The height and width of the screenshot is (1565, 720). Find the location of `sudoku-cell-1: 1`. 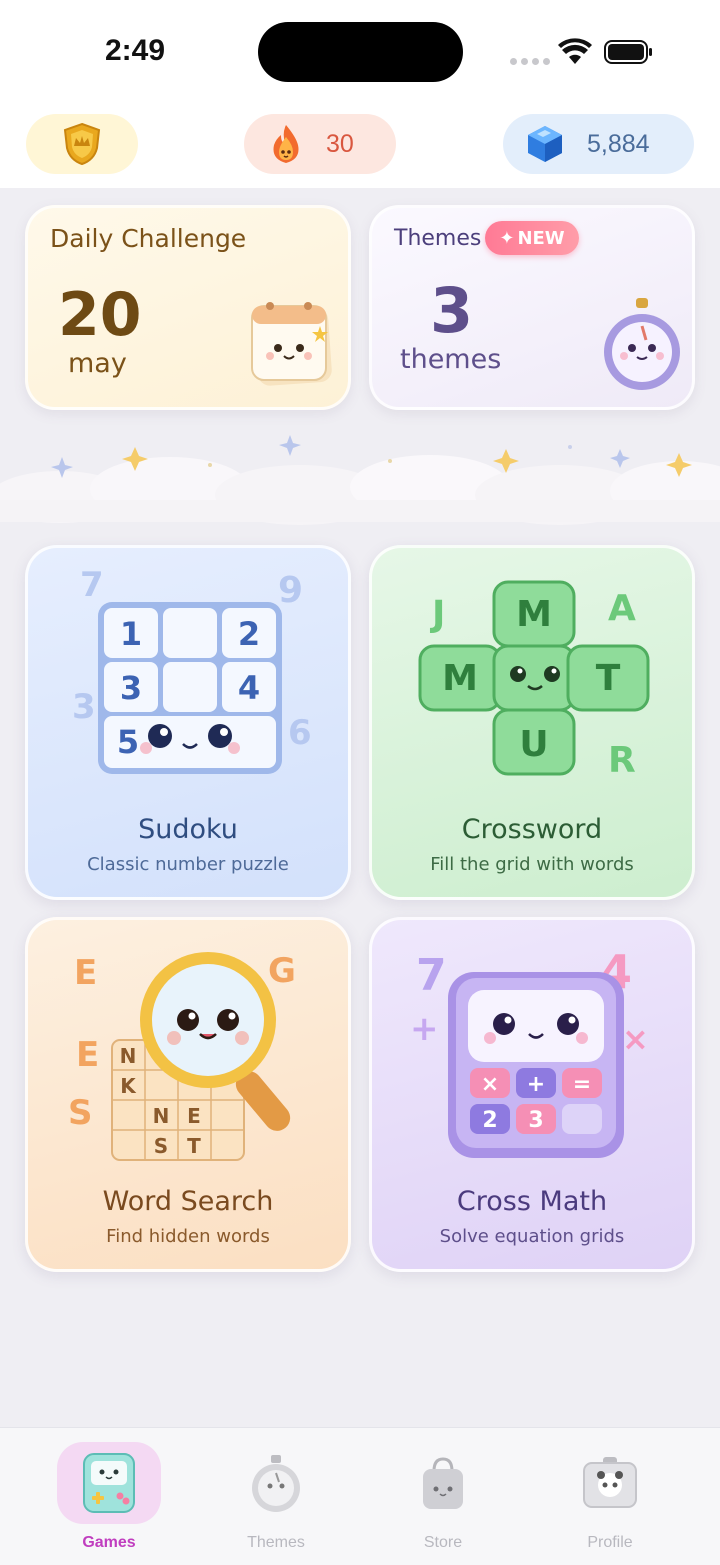

sudoku-cell-1: 1 is located at coordinates (131, 634).